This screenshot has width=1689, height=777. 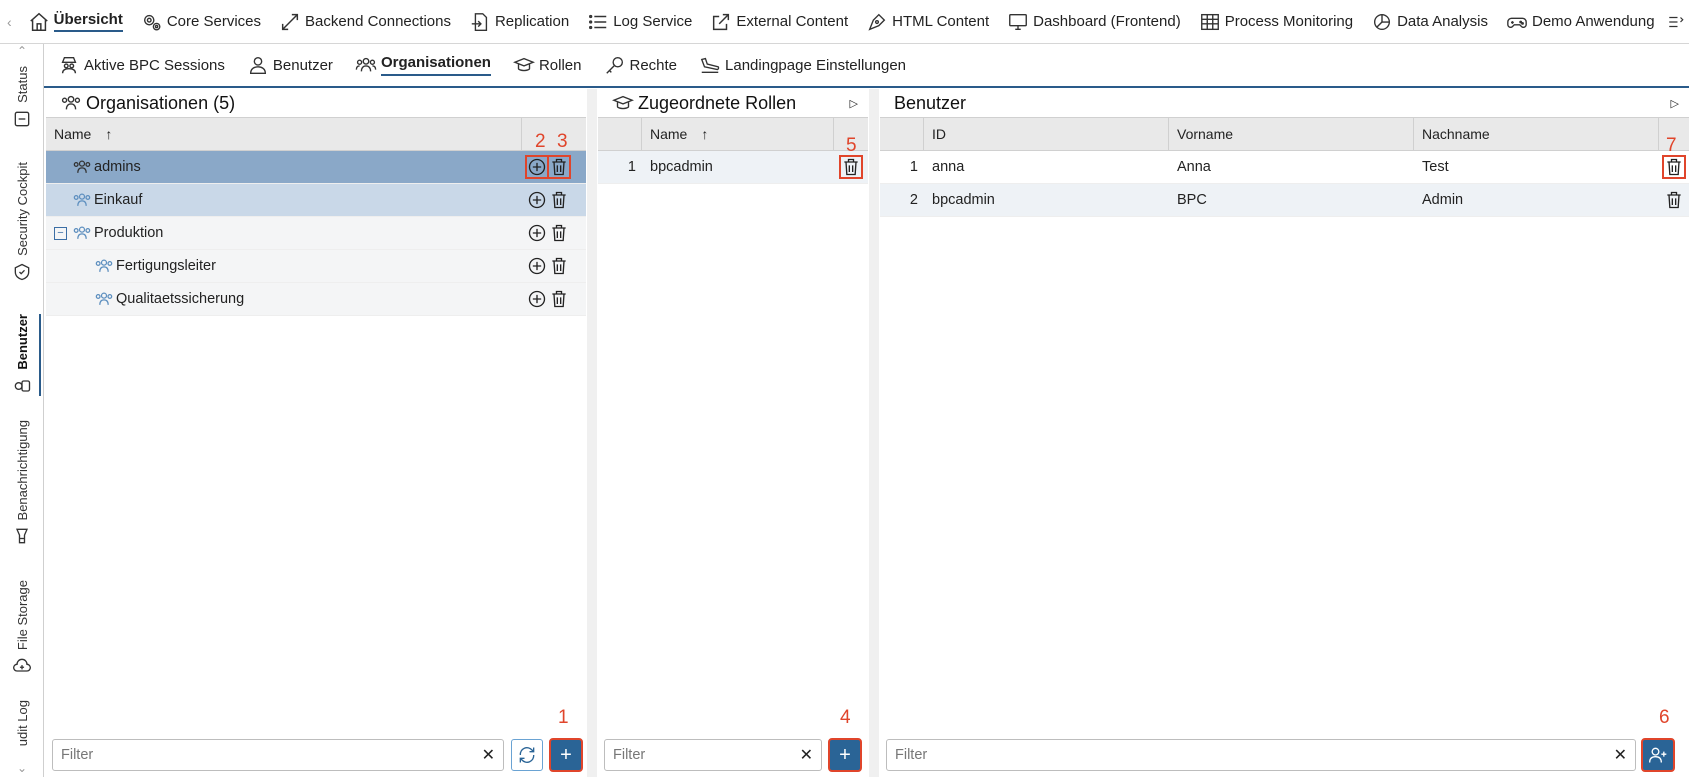 I want to click on status-icon, so click(x=22, y=119).